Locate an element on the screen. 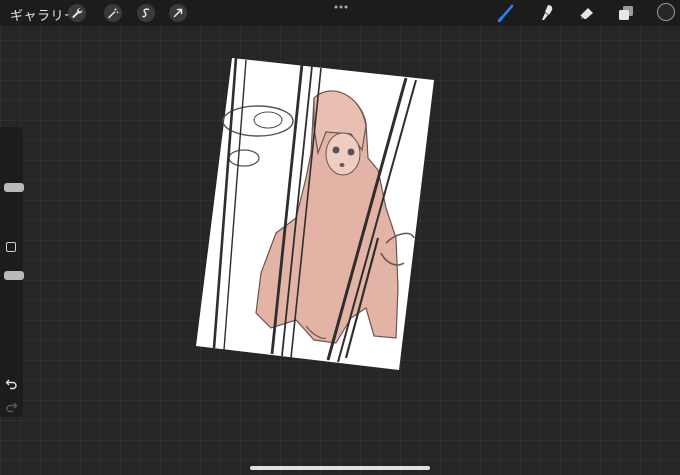  selection-icon is located at coordinates (146, 13).